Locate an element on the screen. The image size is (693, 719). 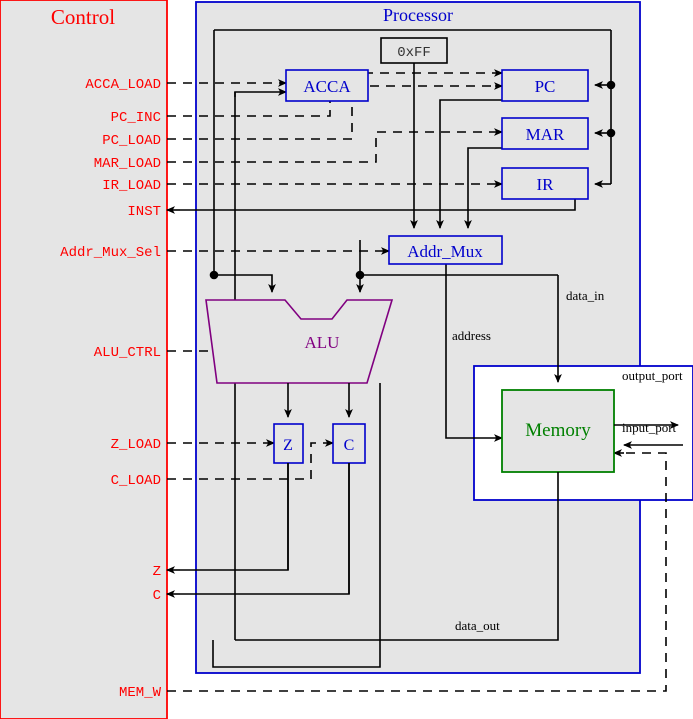
signal-label-mar-load: MAR_LOAD is located at coordinates (127, 164).